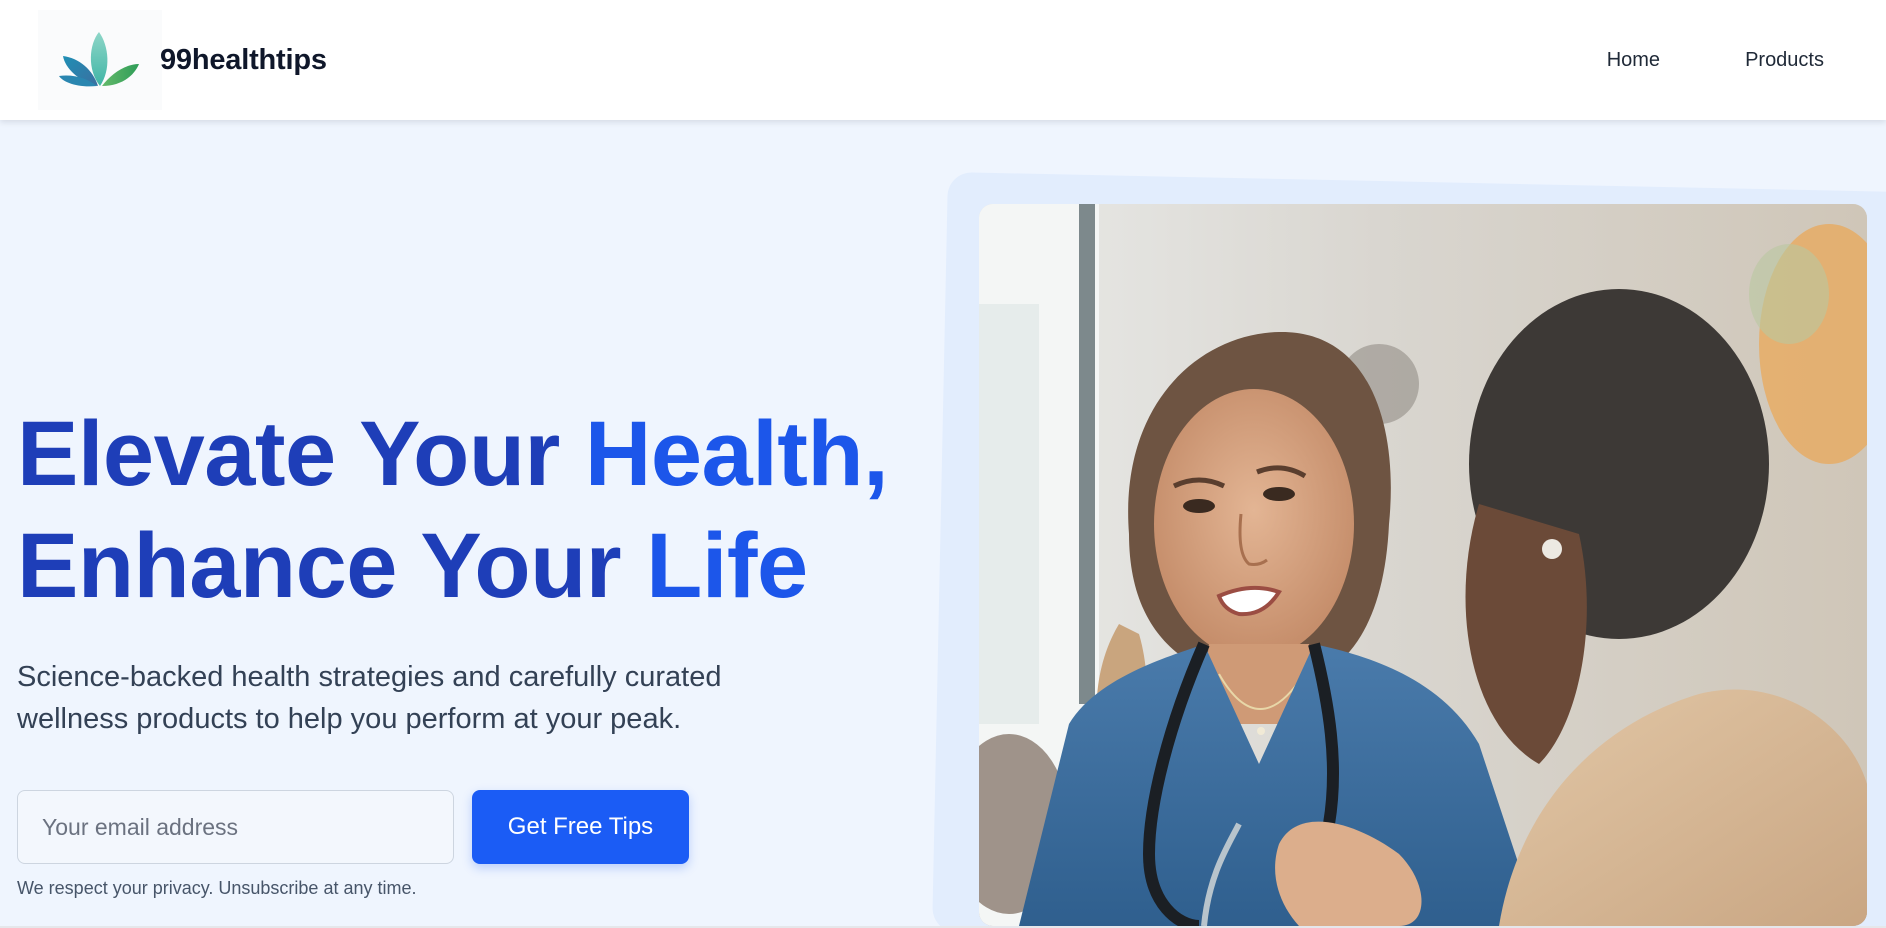 Image resolution: width=1886 pixels, height=928 pixels. Describe the element at coordinates (736, 454) in the screenshot. I see `hero-title-accent-health: Health,` at that location.